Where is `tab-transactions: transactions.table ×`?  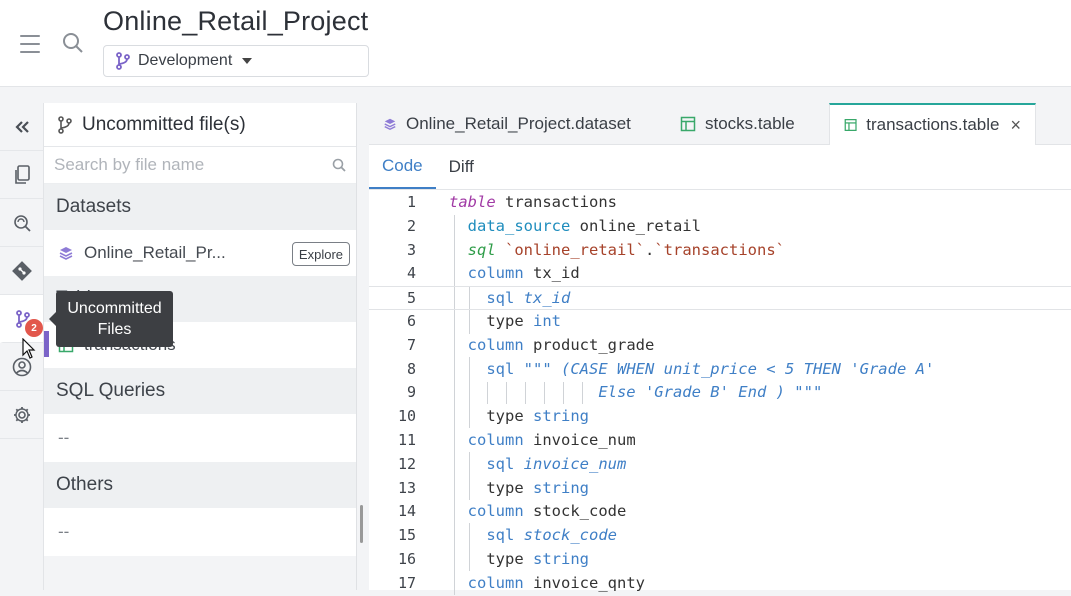 tab-transactions: transactions.table × is located at coordinates (932, 124).